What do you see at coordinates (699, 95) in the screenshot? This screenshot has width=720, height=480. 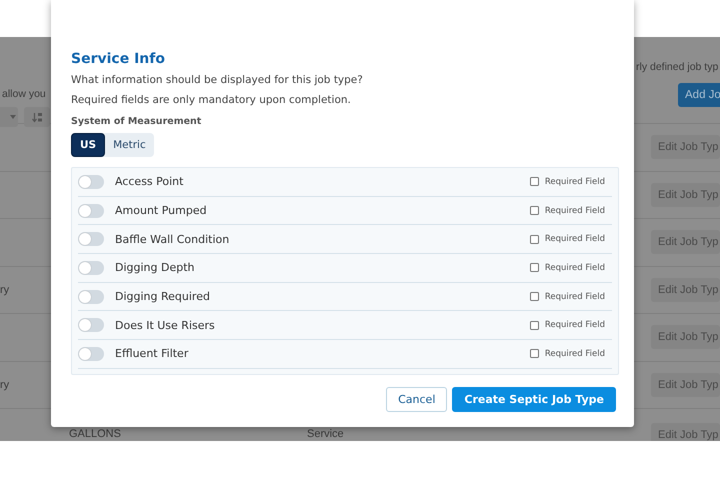 I see `add-button: Add Jo` at bounding box center [699, 95].